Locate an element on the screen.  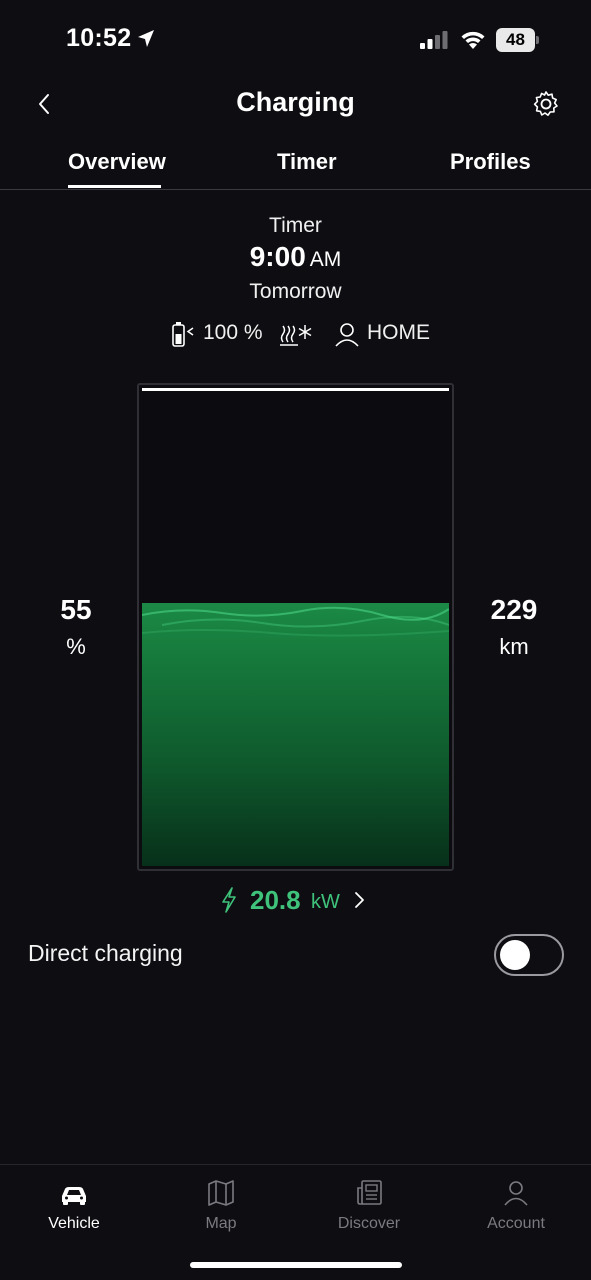
car-icon is located at coordinates (74, 1196).